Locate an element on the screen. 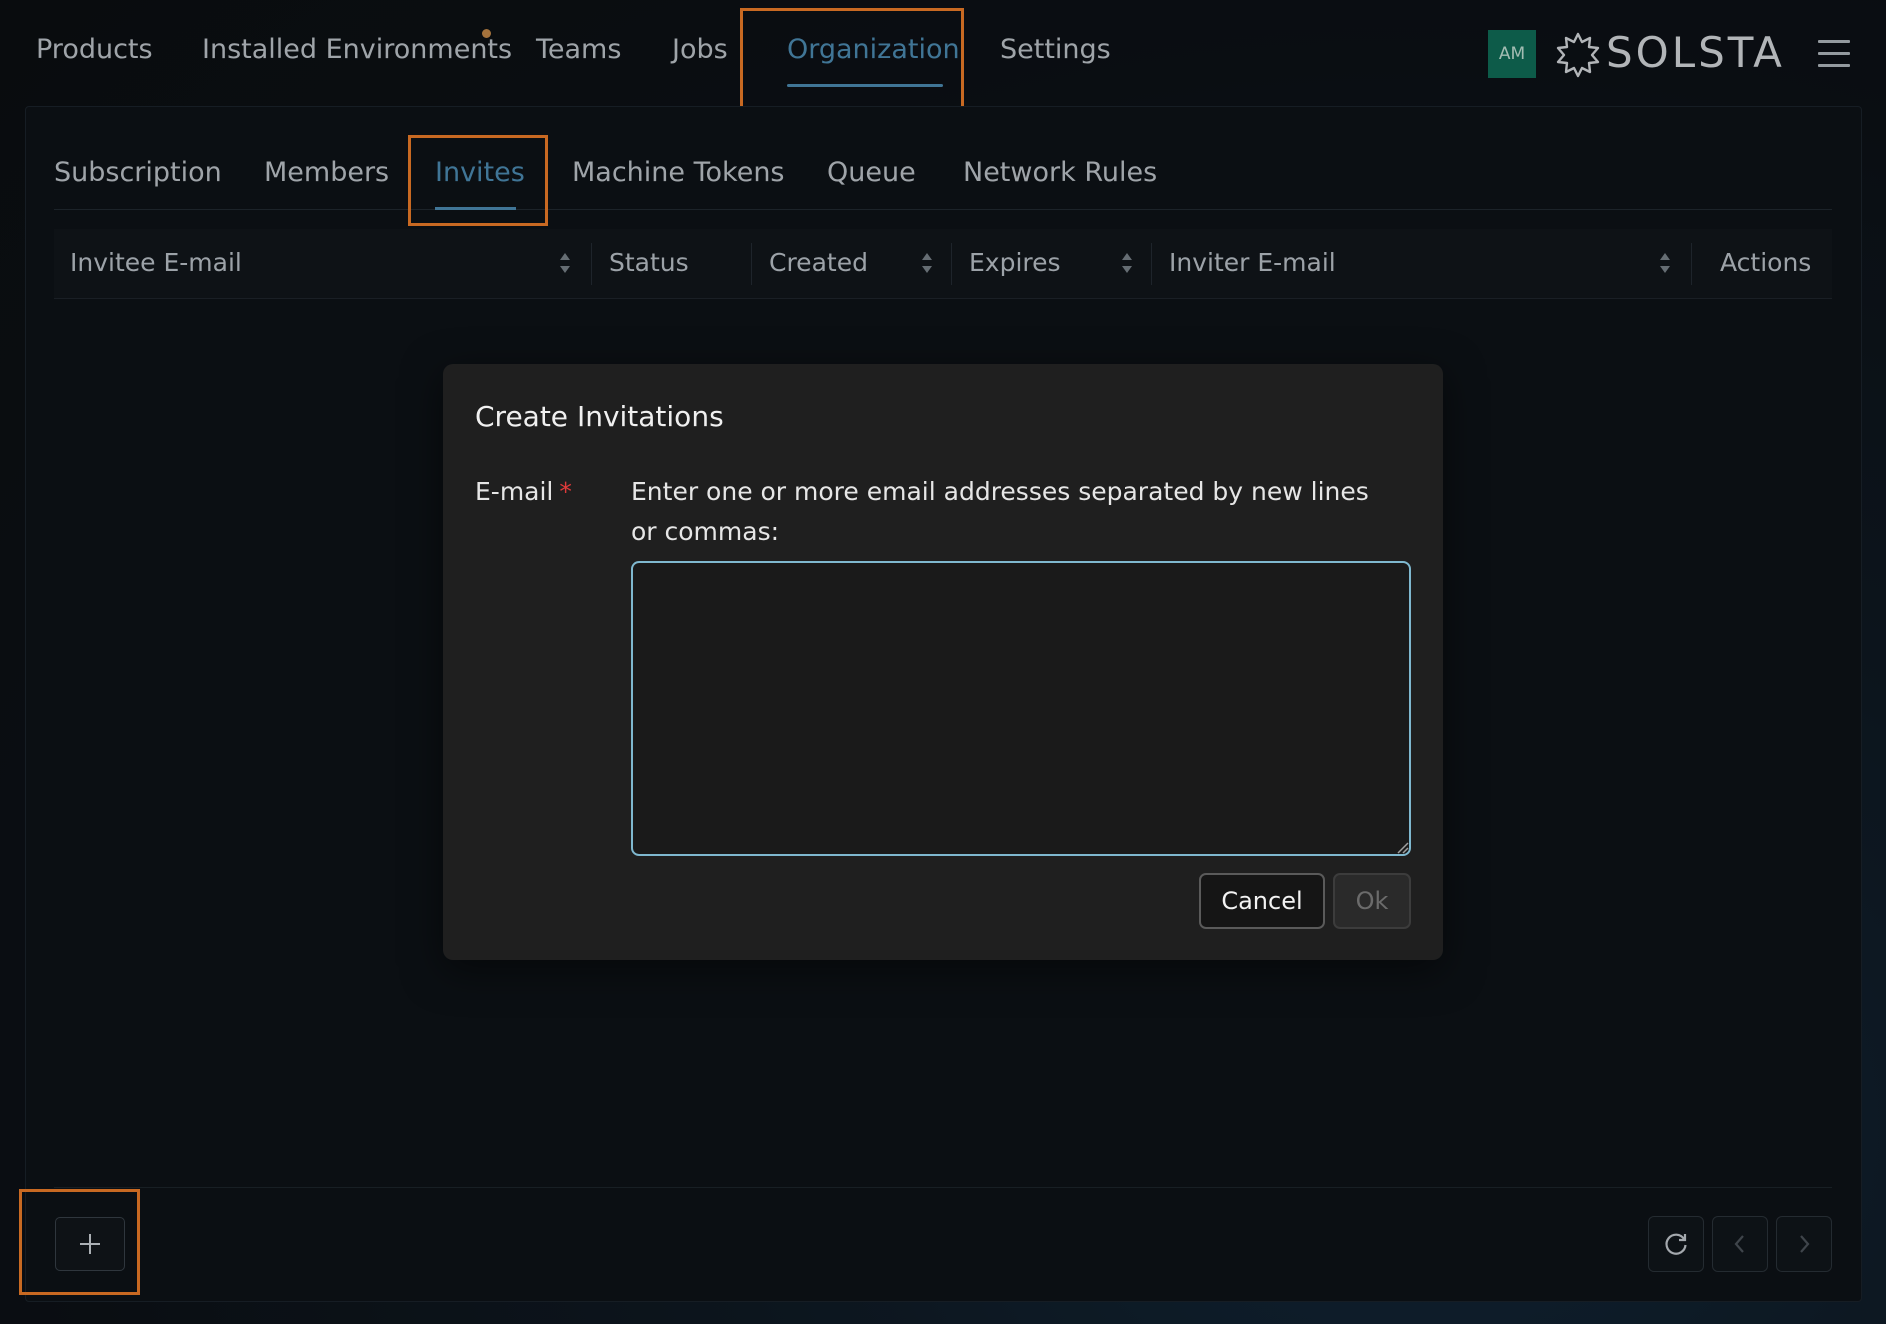  ok-button: Ok is located at coordinates (1372, 901).